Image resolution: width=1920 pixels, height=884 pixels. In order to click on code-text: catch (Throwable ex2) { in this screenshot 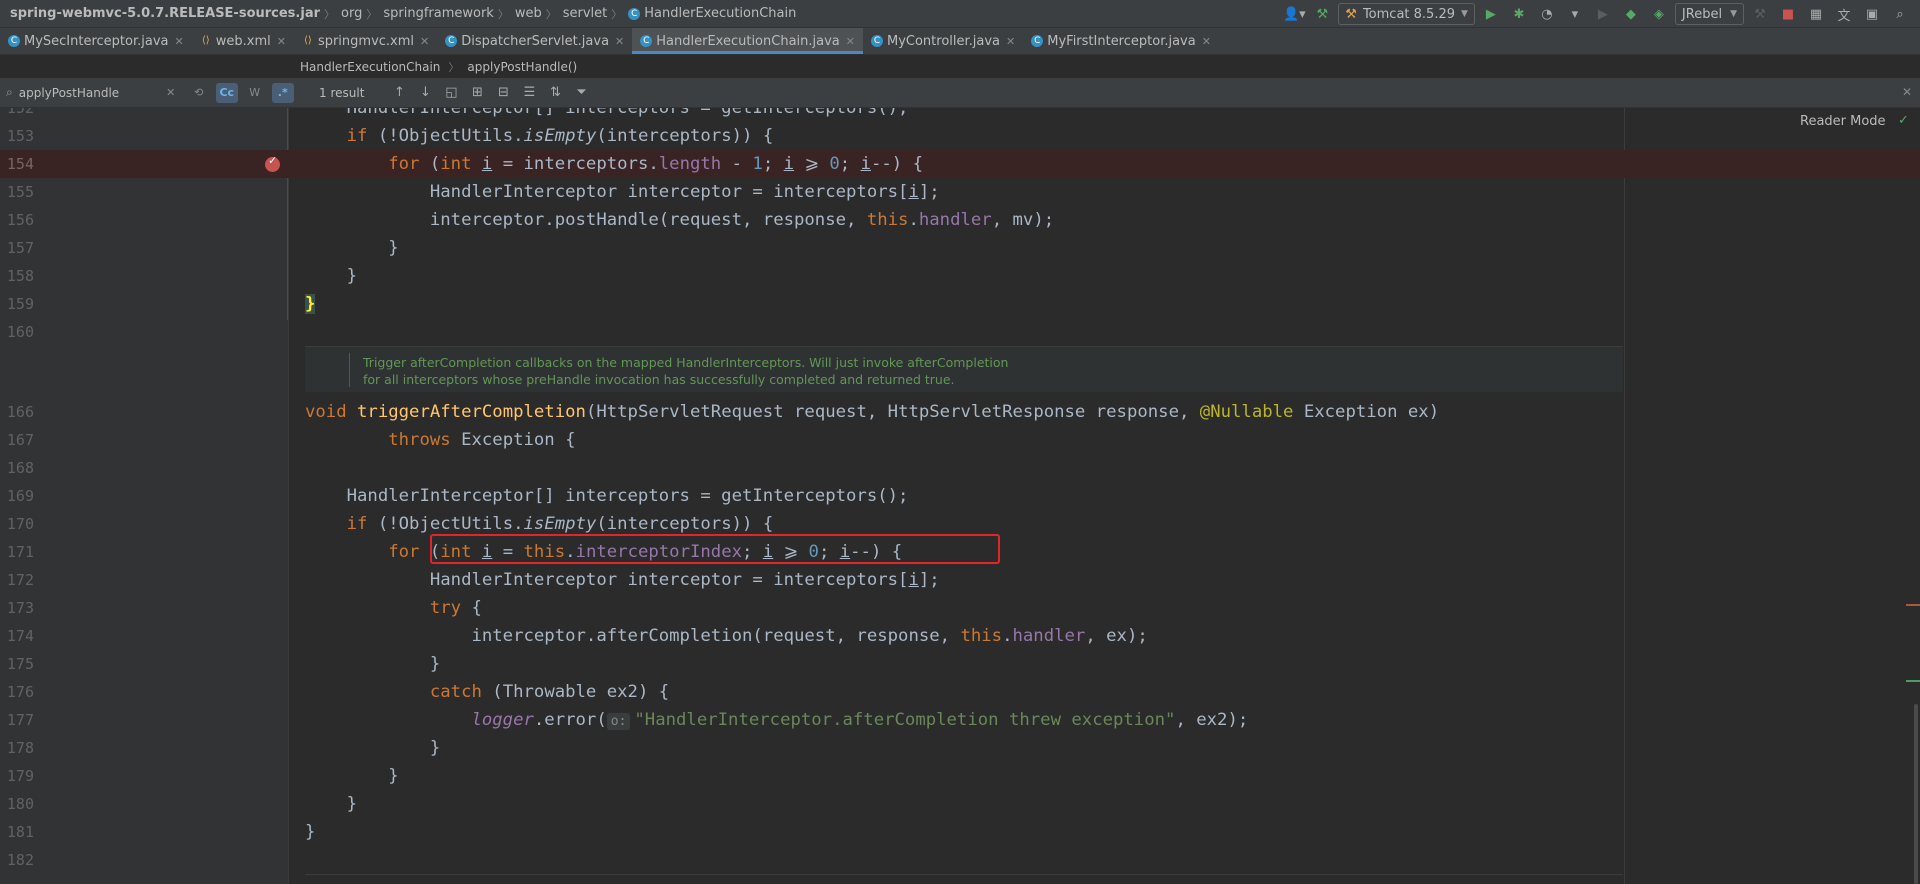, I will do `click(549, 692)`.